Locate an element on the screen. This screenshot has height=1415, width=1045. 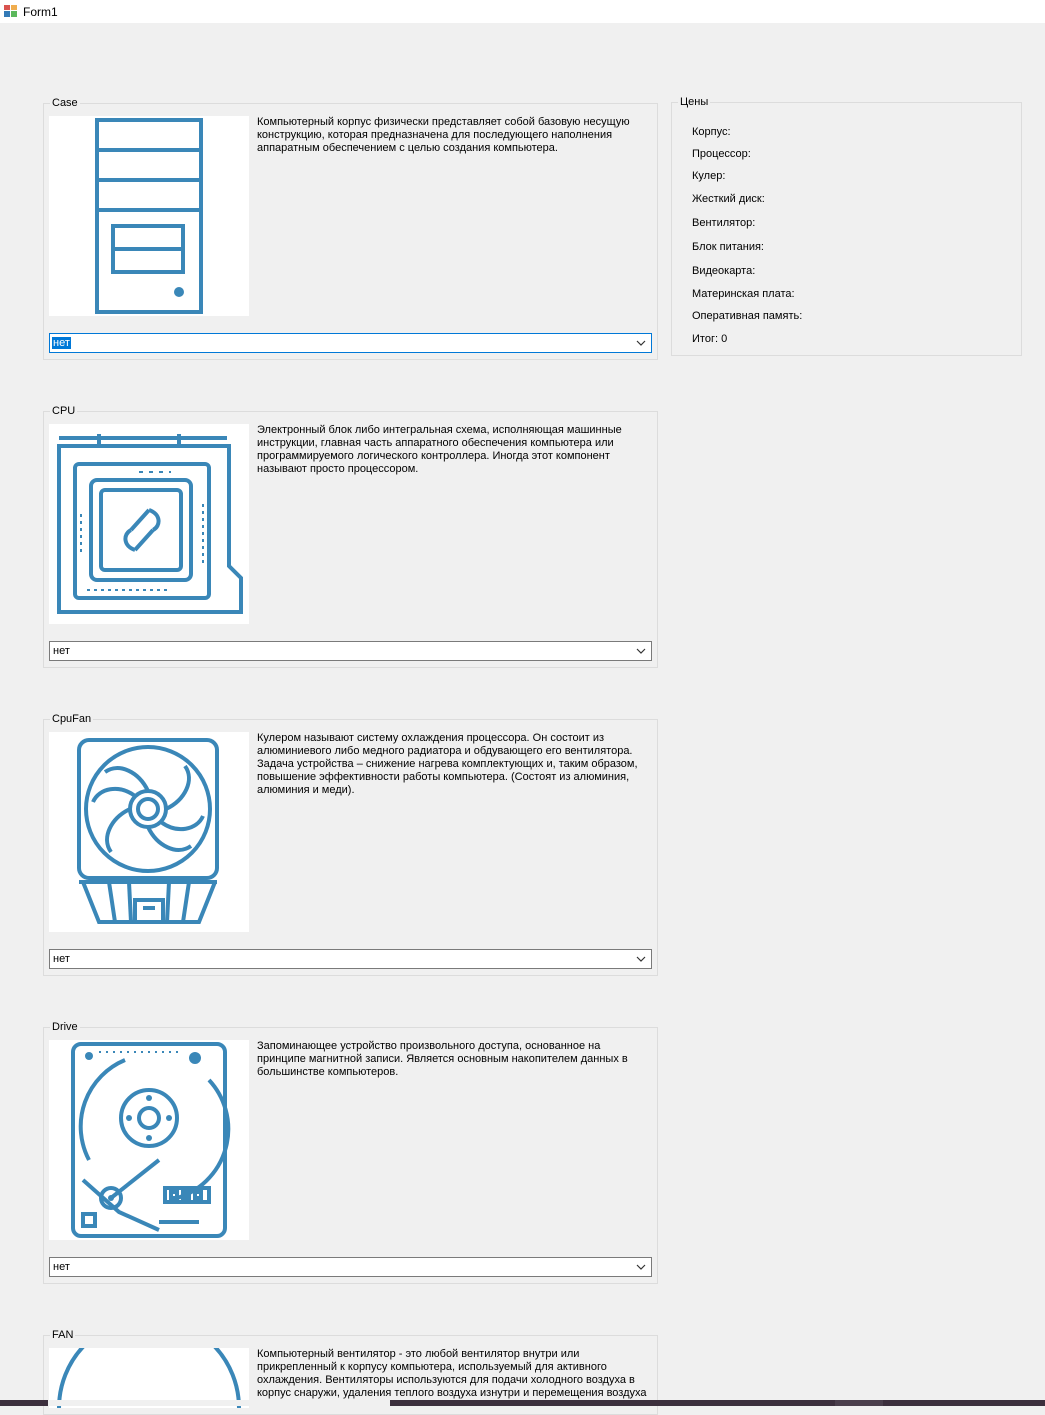
drive-combobox-value: нет is located at coordinates (61, 1267).